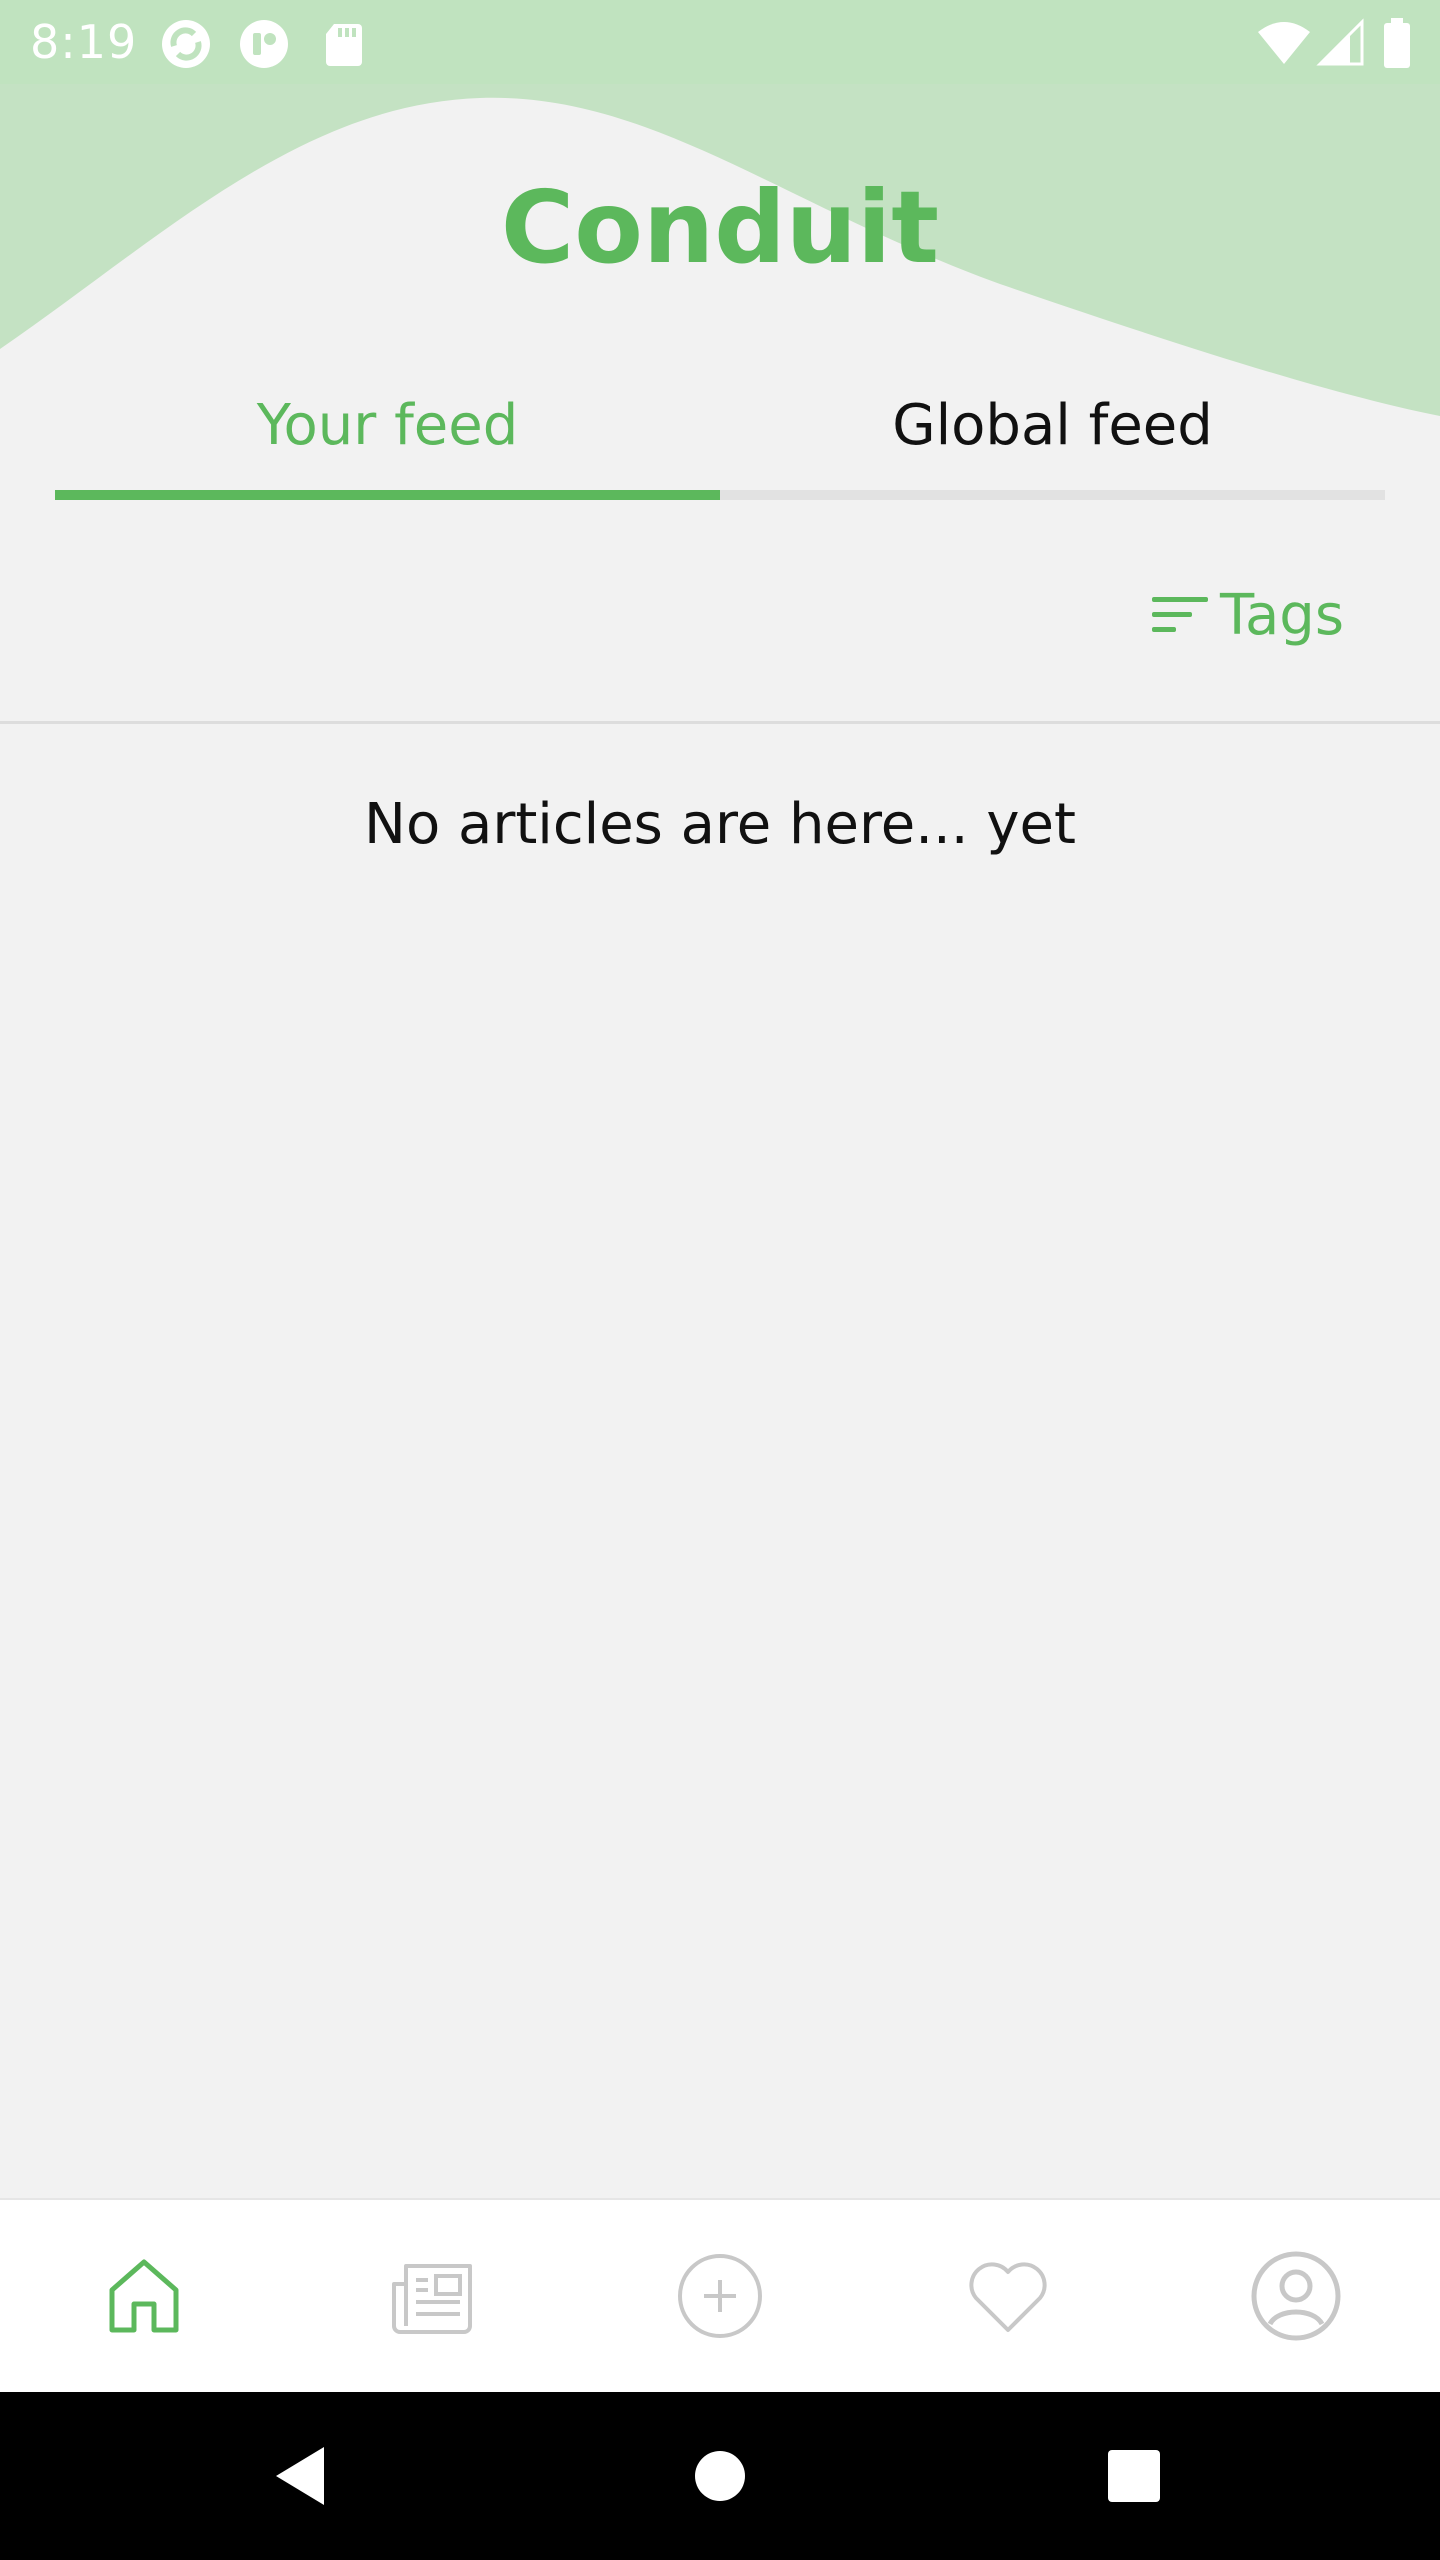 The height and width of the screenshot is (2560, 1440). I want to click on add-circle-icon, so click(720, 2296).